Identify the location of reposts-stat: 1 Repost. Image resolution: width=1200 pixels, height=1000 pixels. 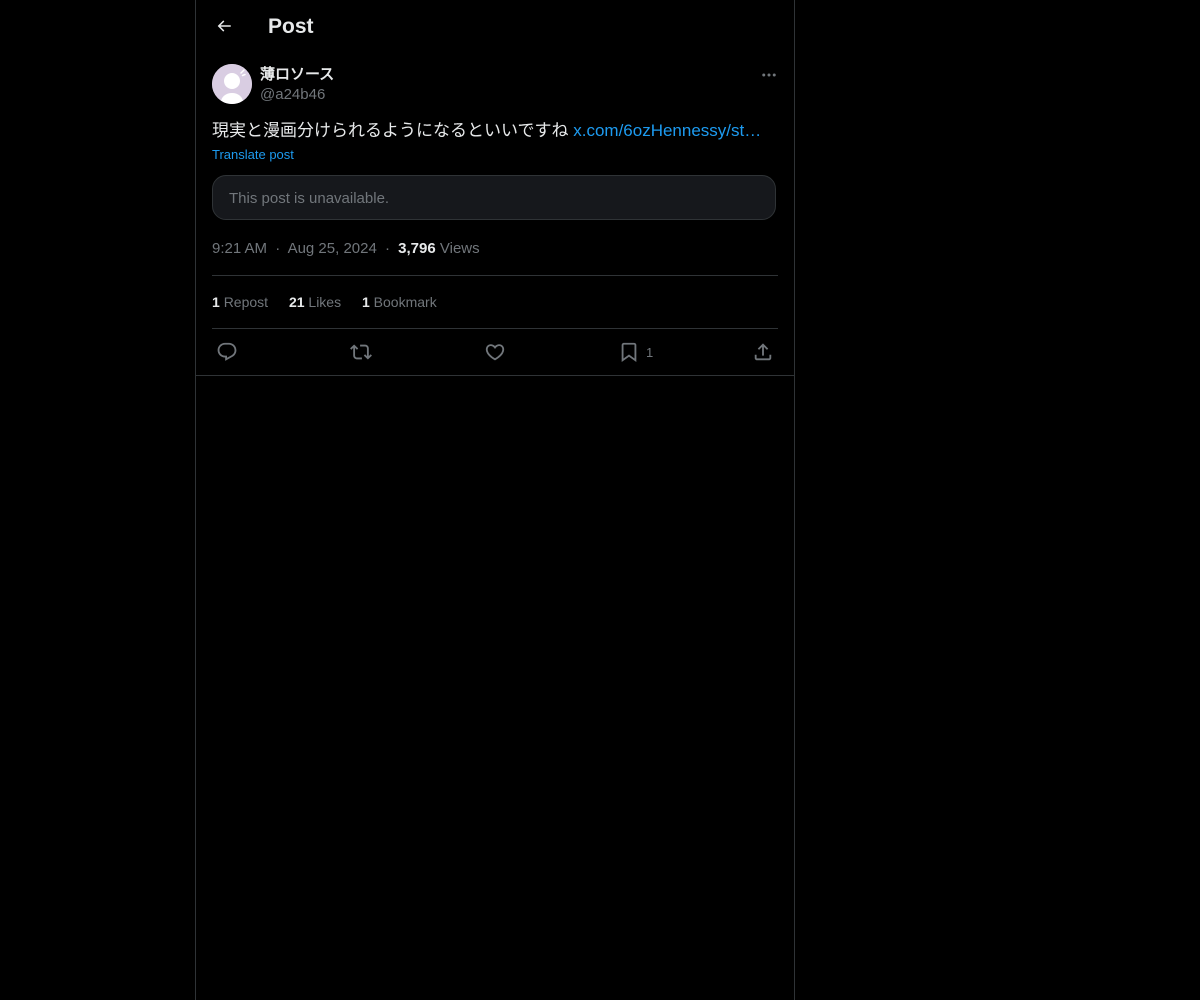
(240, 302).